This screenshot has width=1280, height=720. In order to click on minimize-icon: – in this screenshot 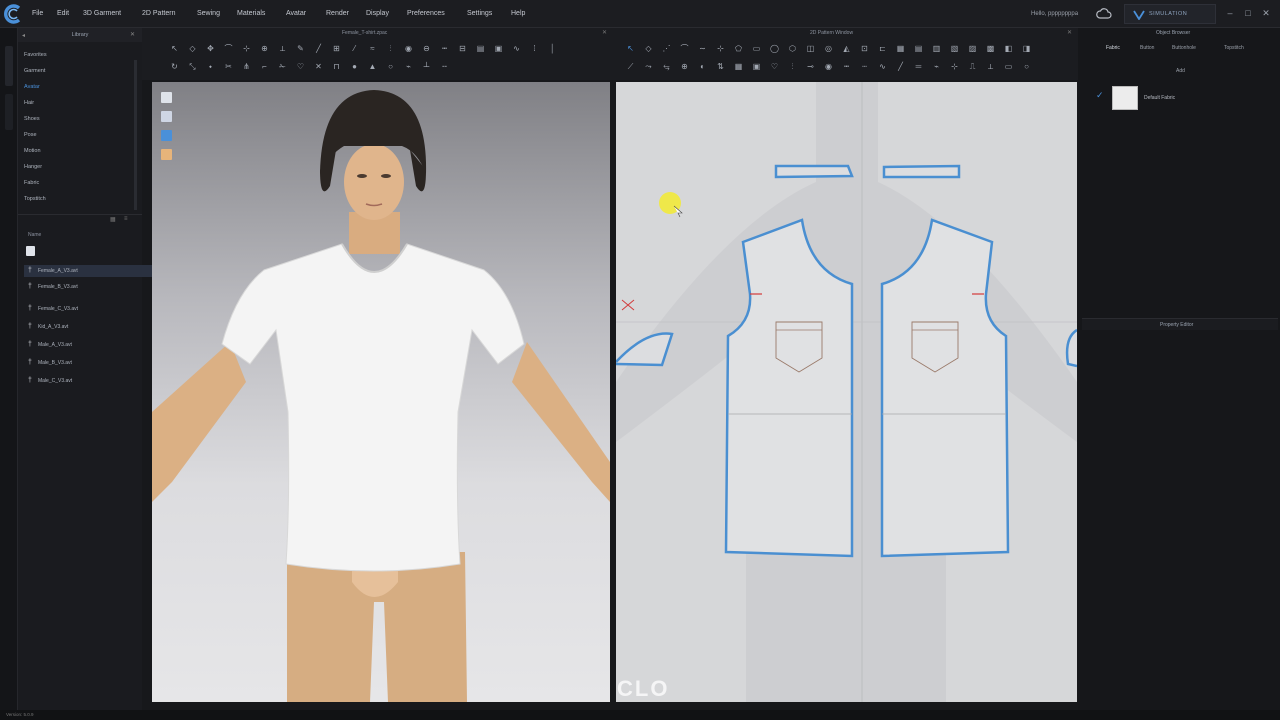, I will do `click(1230, 13)`.